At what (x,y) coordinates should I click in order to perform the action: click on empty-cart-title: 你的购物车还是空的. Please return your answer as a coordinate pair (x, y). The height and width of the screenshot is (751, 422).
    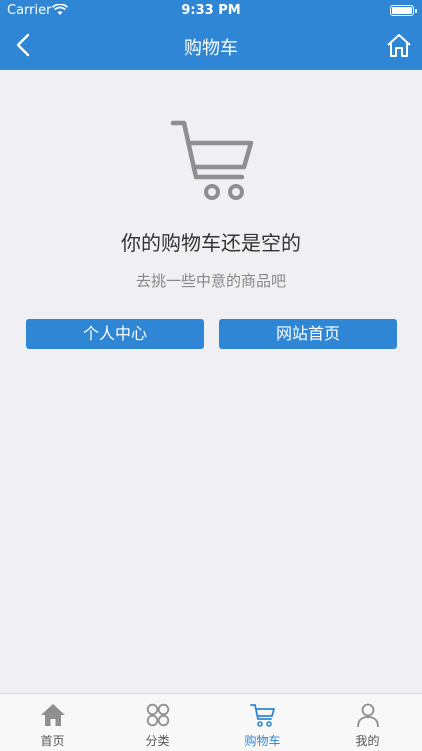
    Looking at the image, I should click on (211, 243).